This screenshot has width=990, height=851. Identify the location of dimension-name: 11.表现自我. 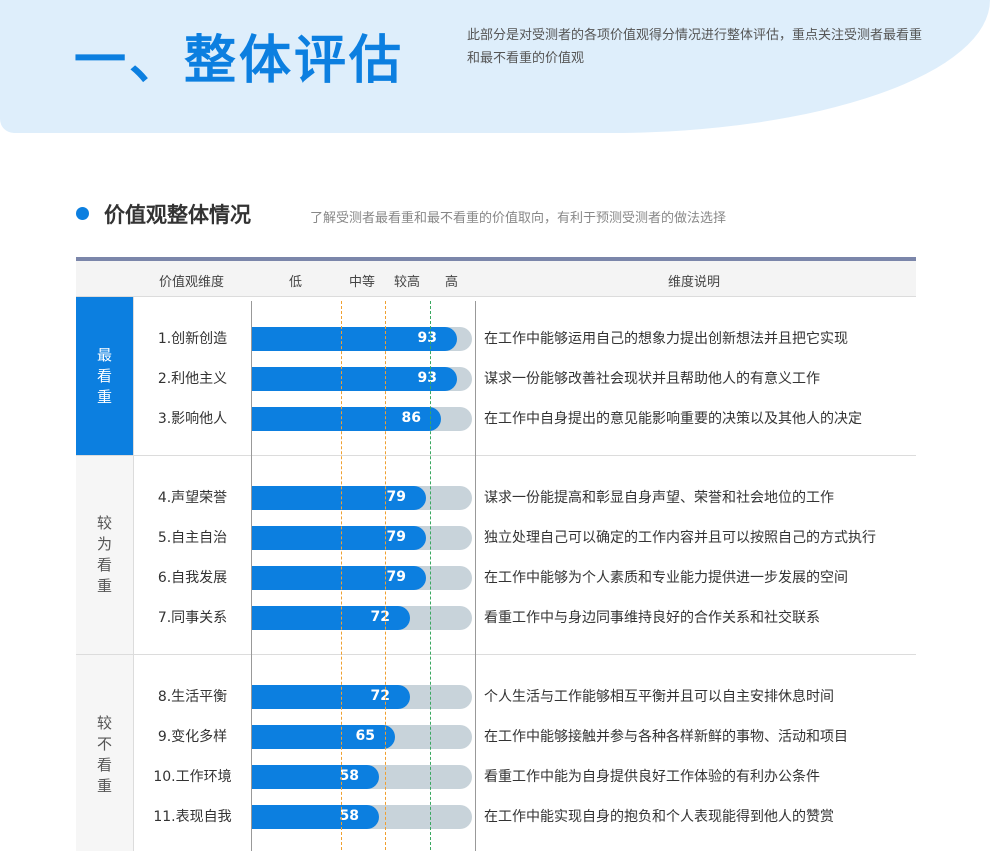
(192, 817).